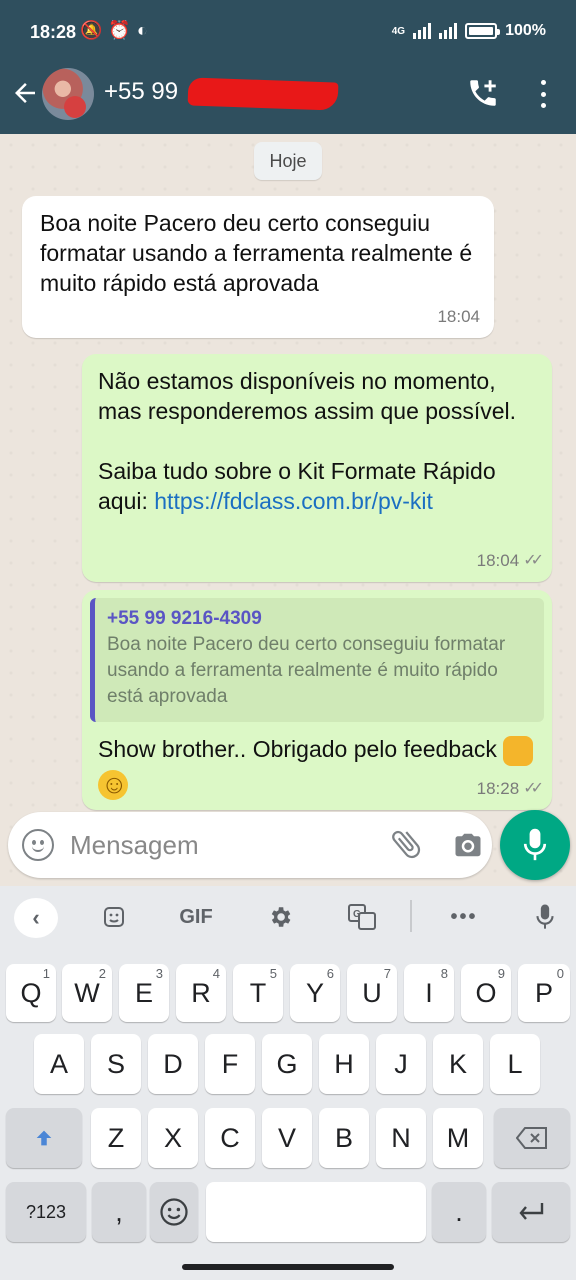  I want to click on key-z: Z, so click(116, 1138).